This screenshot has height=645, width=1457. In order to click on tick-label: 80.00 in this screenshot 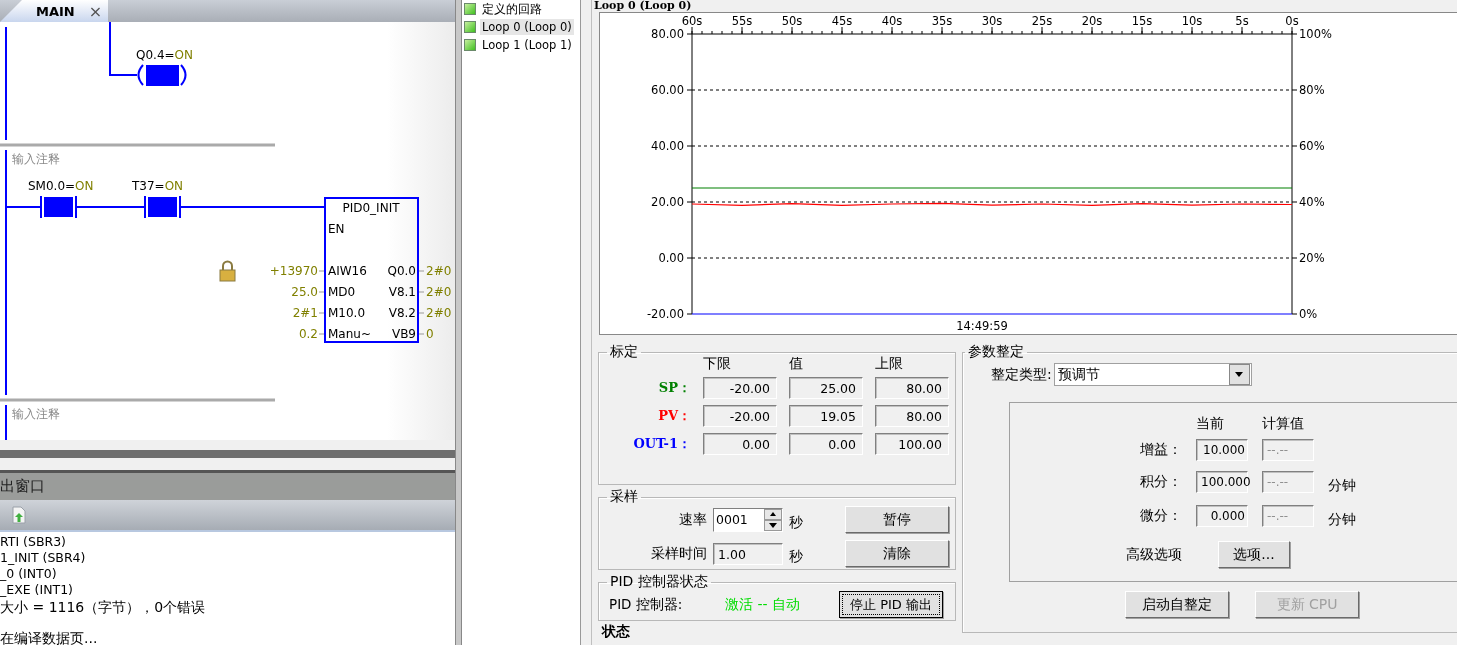, I will do `click(667, 34)`.